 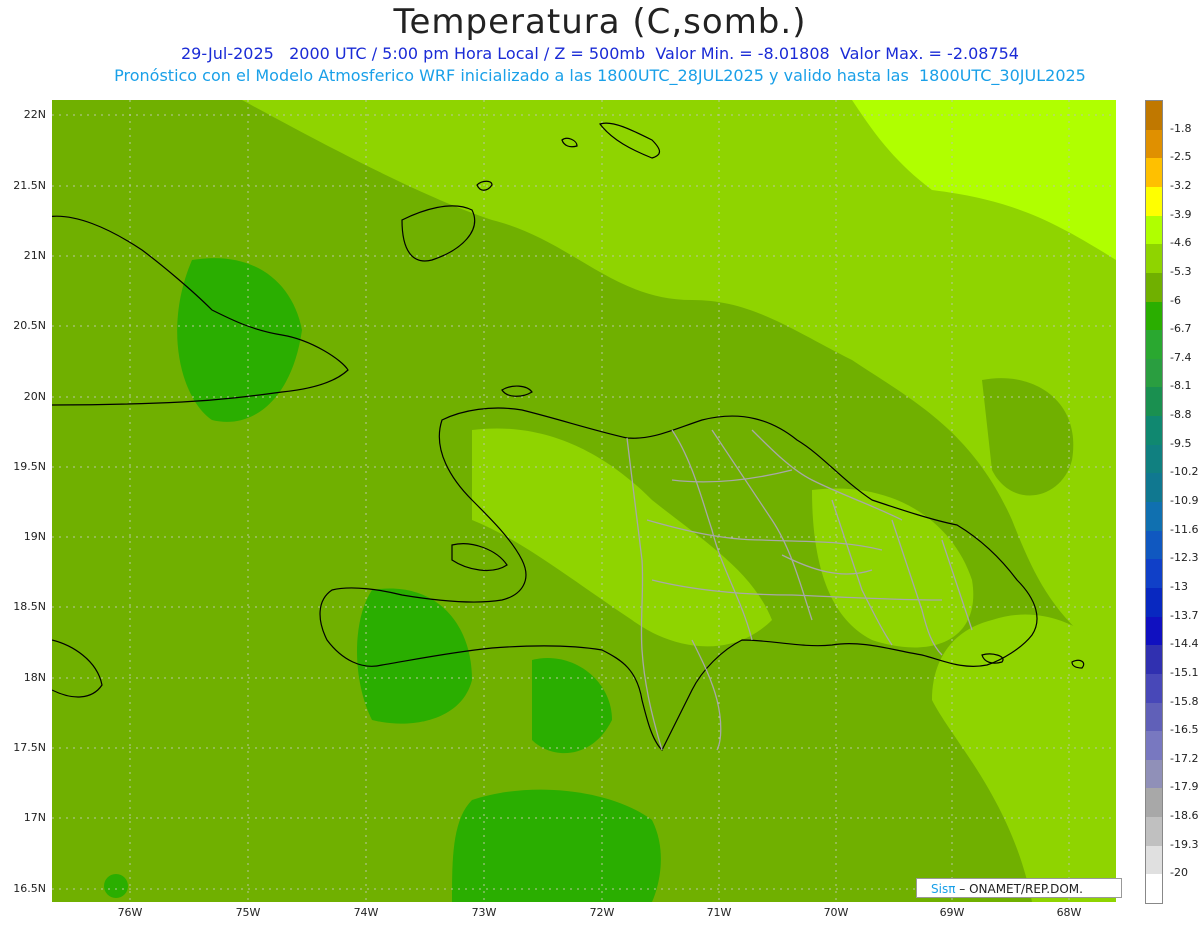 I want to click on colorbar, so click(x=1154, y=502).